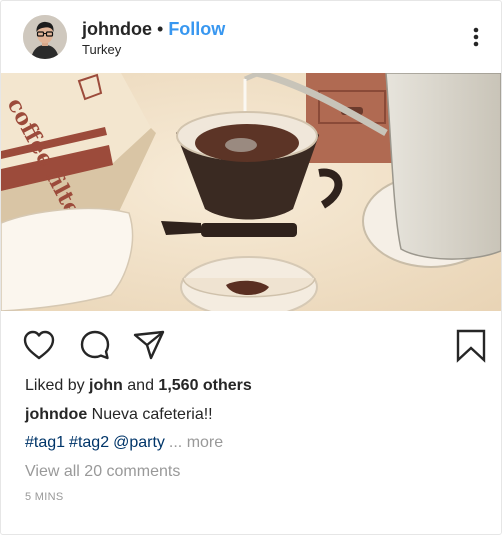  What do you see at coordinates (476, 37) in the screenshot?
I see `more-options-icon` at bounding box center [476, 37].